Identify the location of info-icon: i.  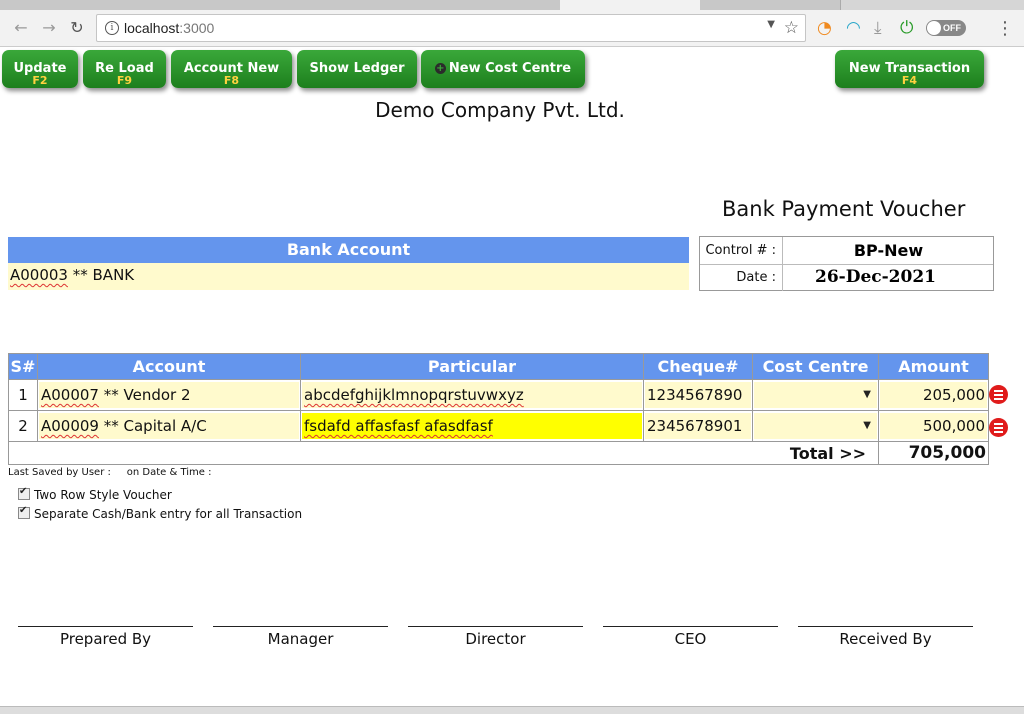
(112, 28).